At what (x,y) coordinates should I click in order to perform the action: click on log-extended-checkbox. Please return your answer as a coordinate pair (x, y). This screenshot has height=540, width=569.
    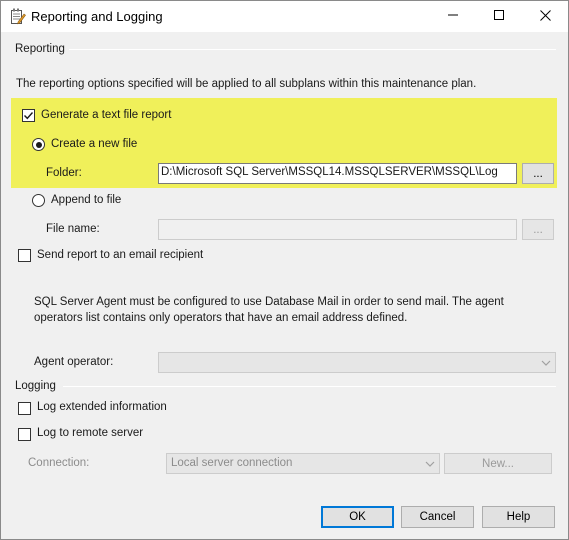
    Looking at the image, I should click on (24, 408).